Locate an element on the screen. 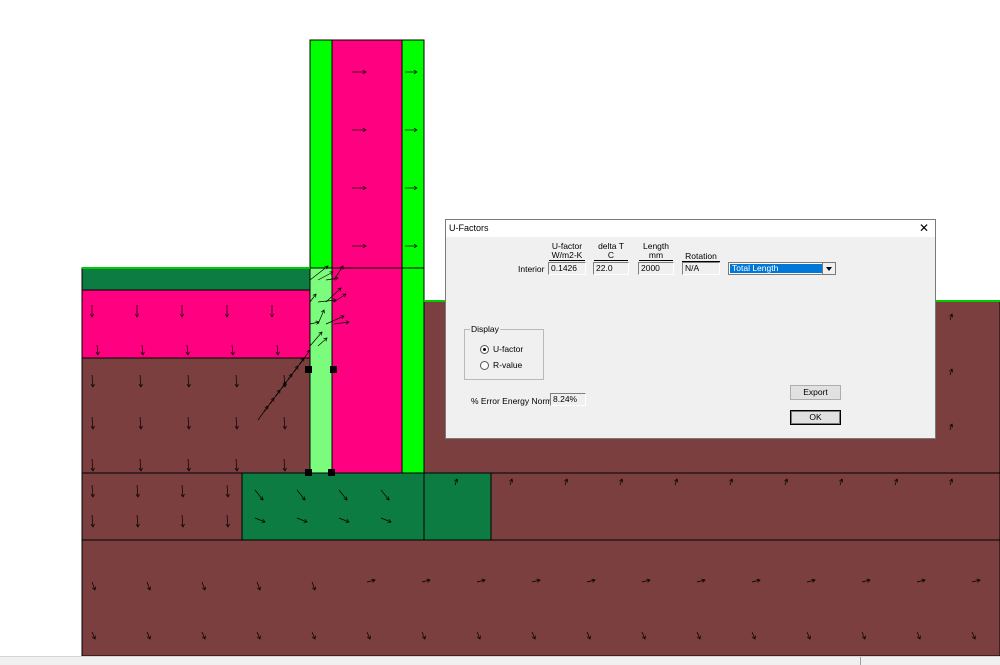  close-icon: ✕ is located at coordinates (924, 228).